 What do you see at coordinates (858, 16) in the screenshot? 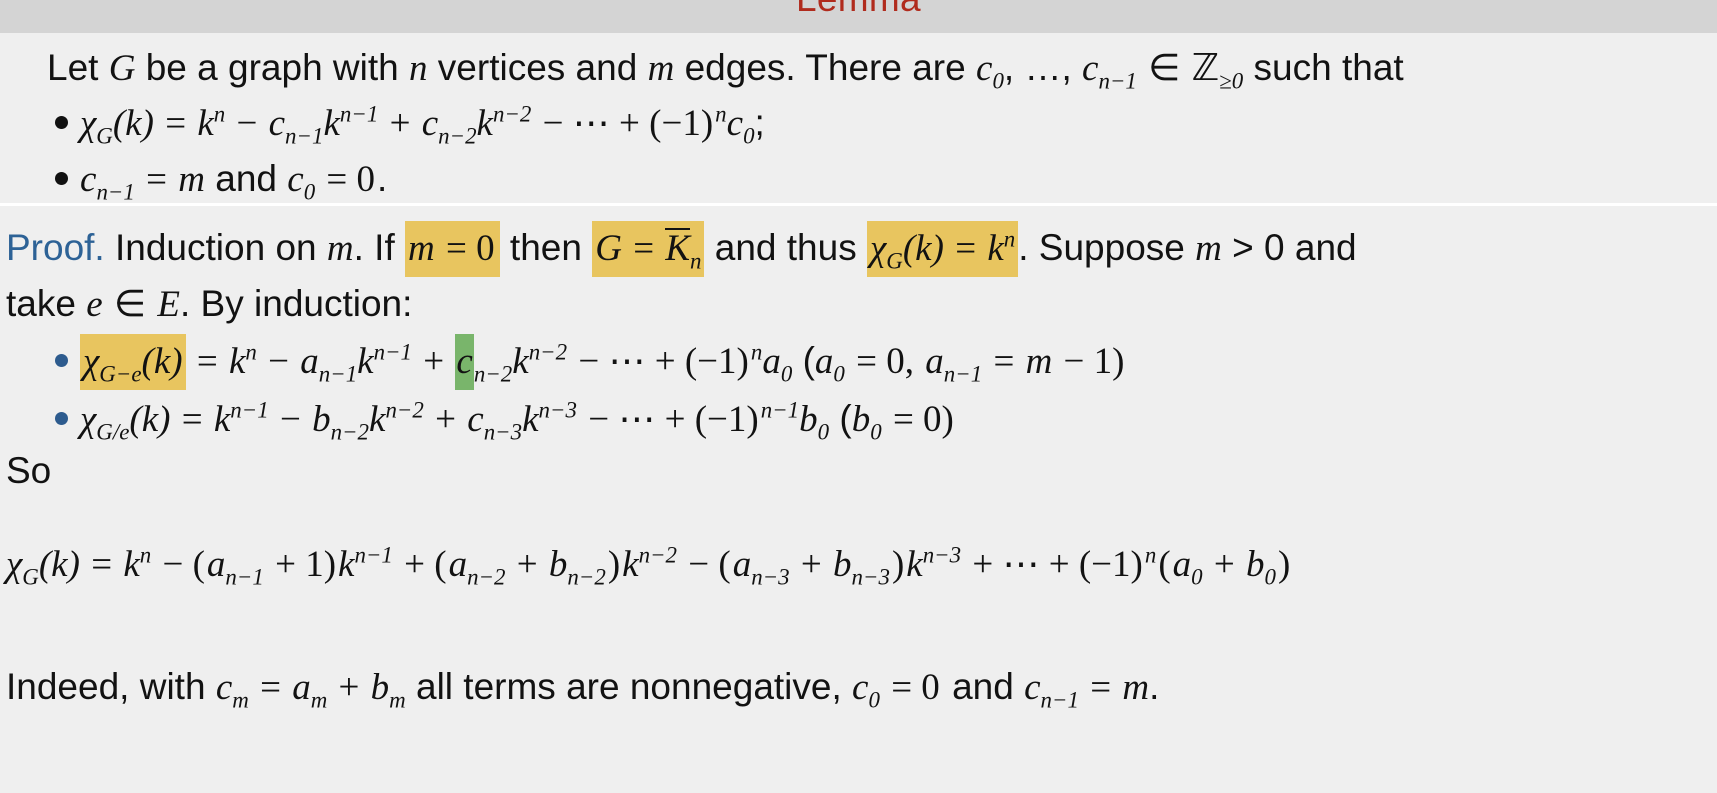
I see `header-band: Lemma` at bounding box center [858, 16].